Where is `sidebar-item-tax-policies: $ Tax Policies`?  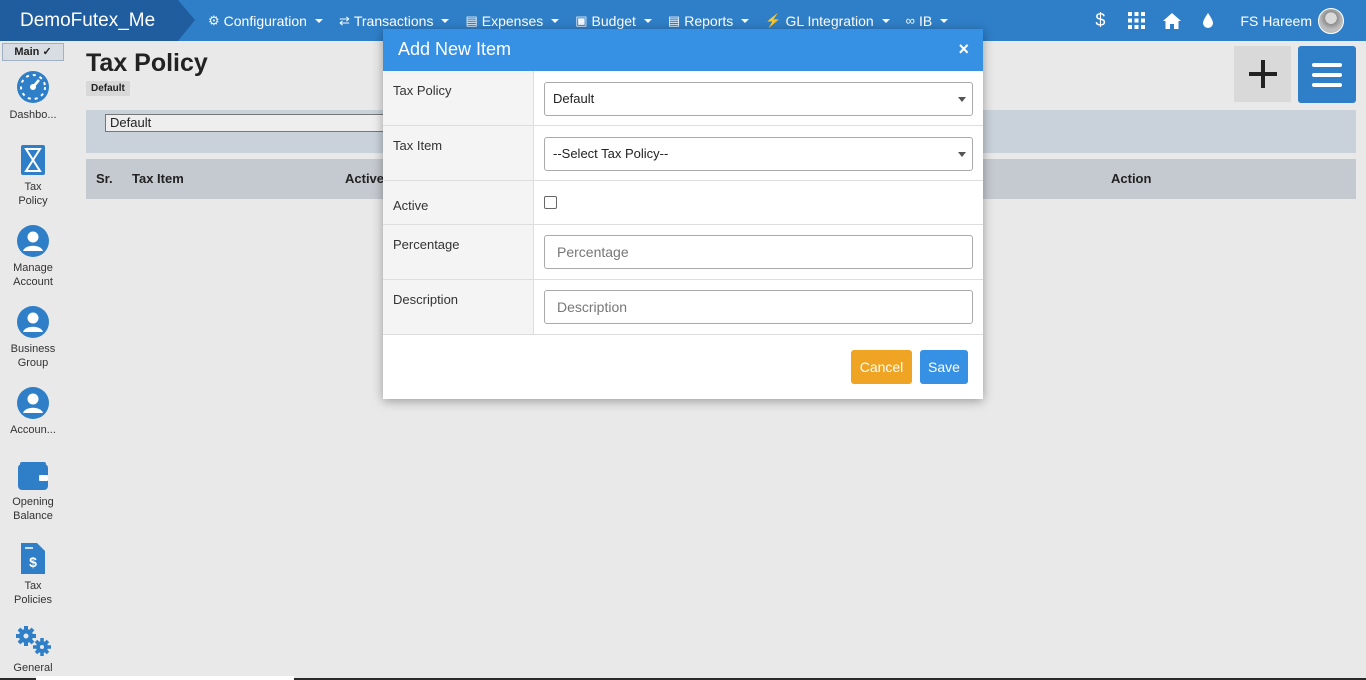
sidebar-item-tax-policies: $ Tax Policies is located at coordinates (33, 574).